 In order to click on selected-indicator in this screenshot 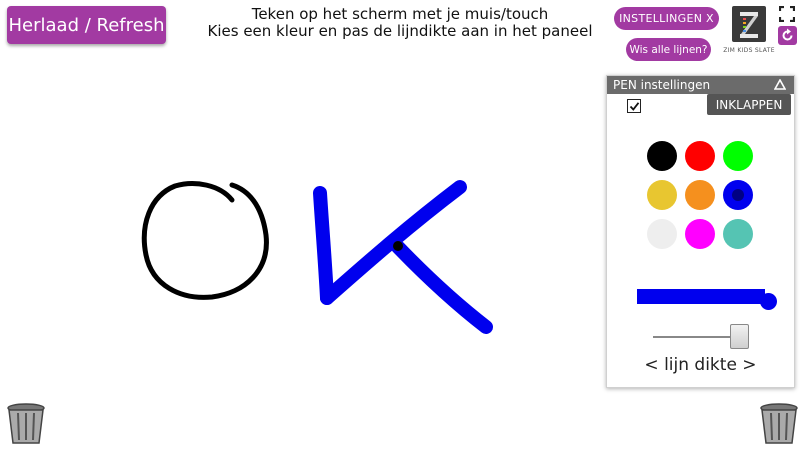, I will do `click(738, 195)`.